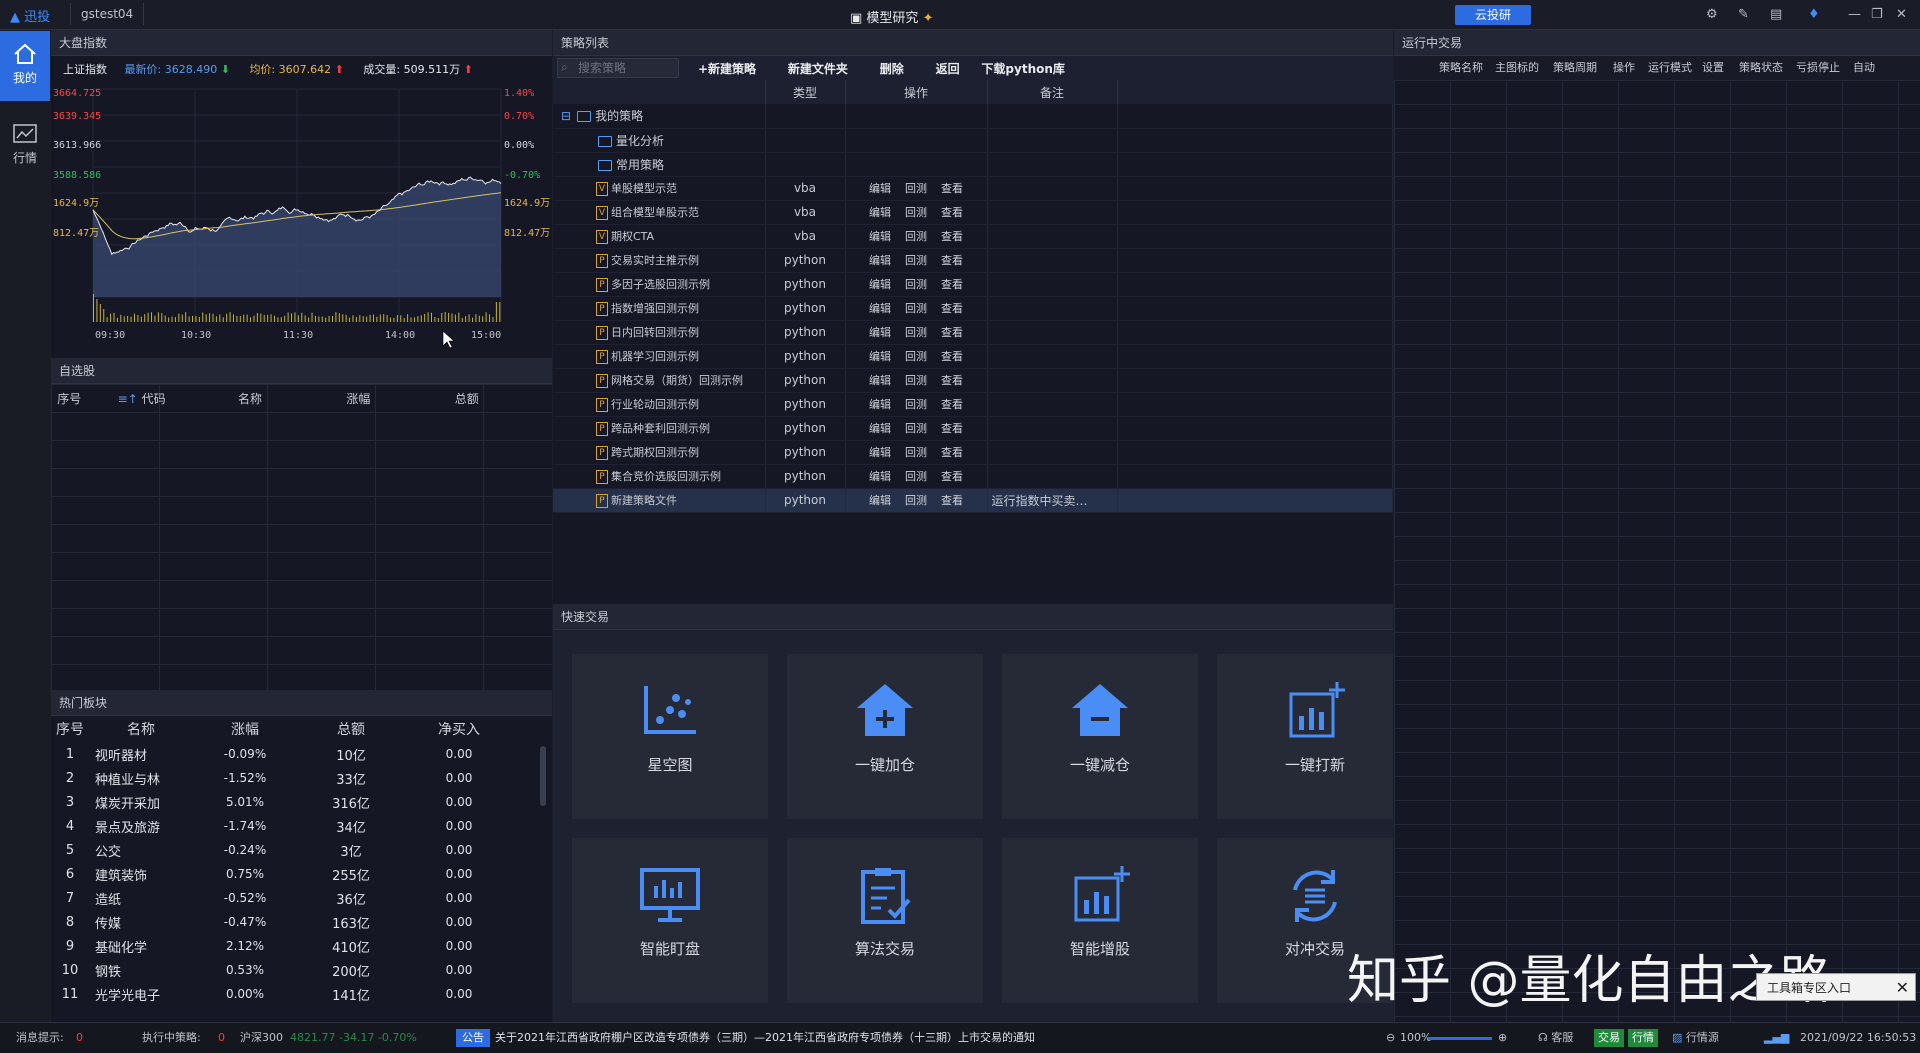 This screenshot has width=1920, height=1053. Describe the element at coordinates (1761, 68) in the screenshot. I see `running-col-header: 策略状态` at that location.